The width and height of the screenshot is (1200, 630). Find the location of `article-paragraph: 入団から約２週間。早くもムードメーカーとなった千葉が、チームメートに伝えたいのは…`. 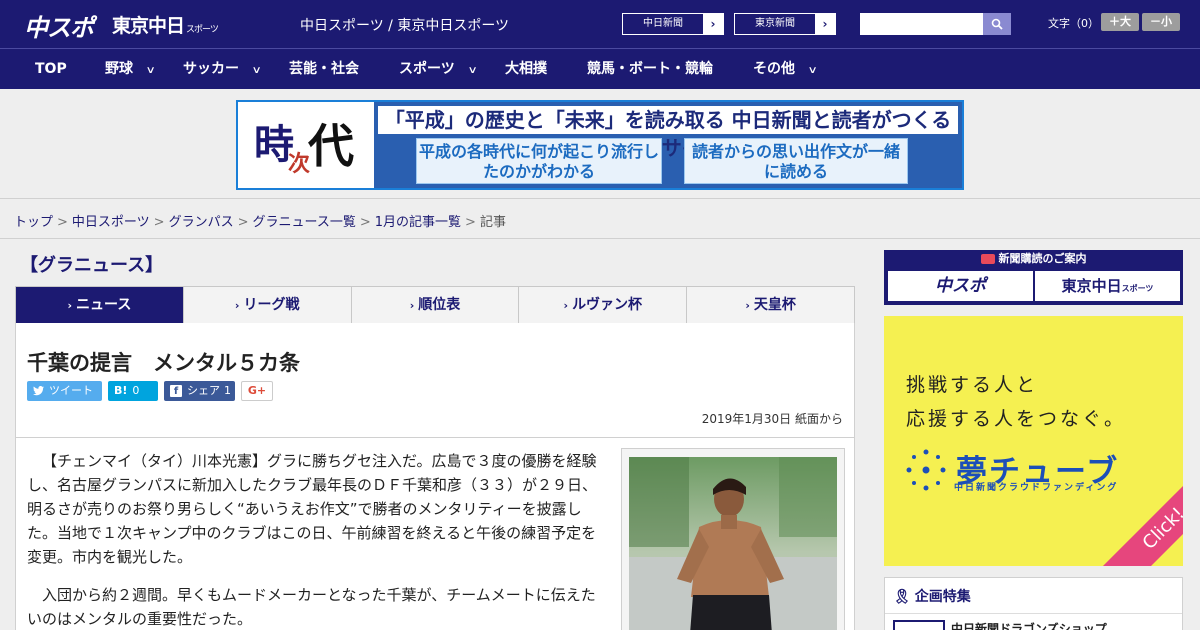

article-paragraph: 入団から約２週間。早くもムードメーカーとなった千葉が、チームメートに伝えたいのは… is located at coordinates (311, 607).